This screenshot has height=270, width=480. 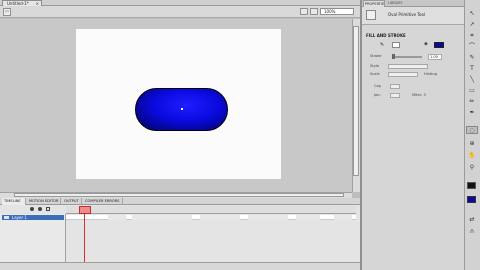 What do you see at coordinates (439, 45) in the screenshot?
I see `fill-color-swatch` at bounding box center [439, 45].